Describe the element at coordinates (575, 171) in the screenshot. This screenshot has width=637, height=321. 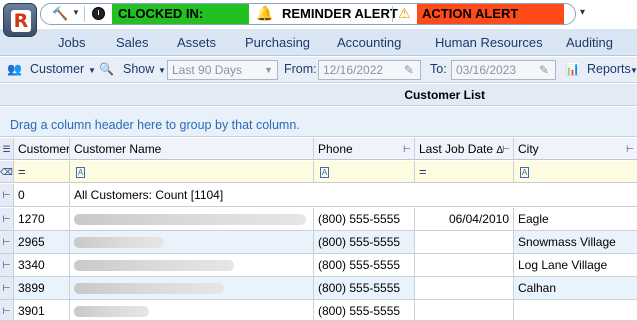
I see `filter-city: A` at that location.